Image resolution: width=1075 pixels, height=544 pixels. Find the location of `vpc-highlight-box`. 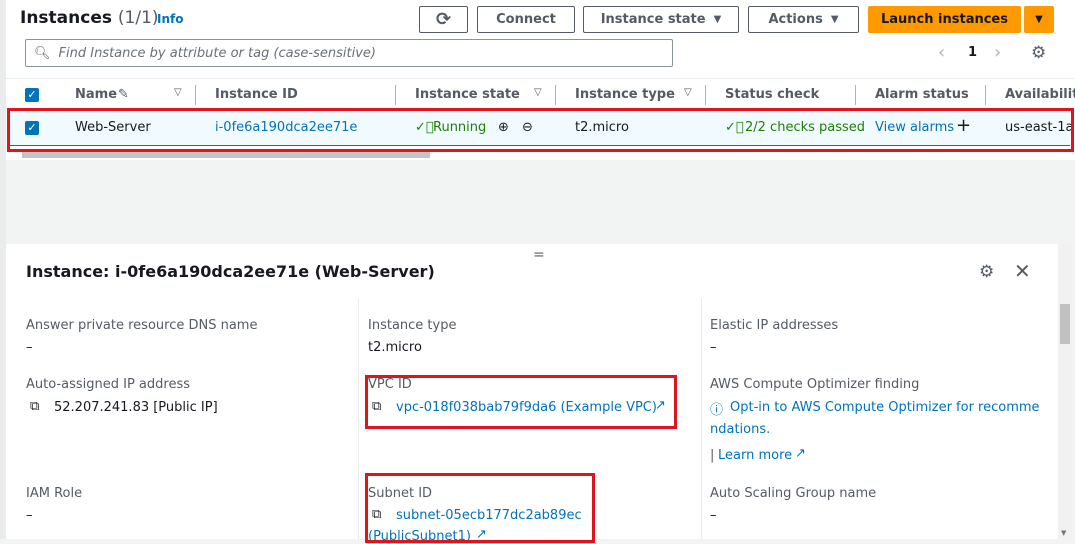

vpc-highlight-box is located at coordinates (521, 402).